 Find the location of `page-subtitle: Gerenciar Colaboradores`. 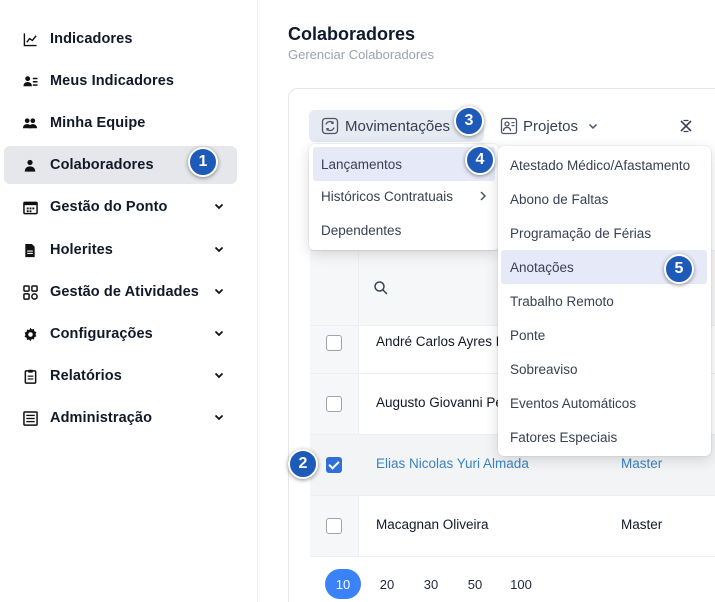

page-subtitle: Gerenciar Colaboradores is located at coordinates (361, 54).